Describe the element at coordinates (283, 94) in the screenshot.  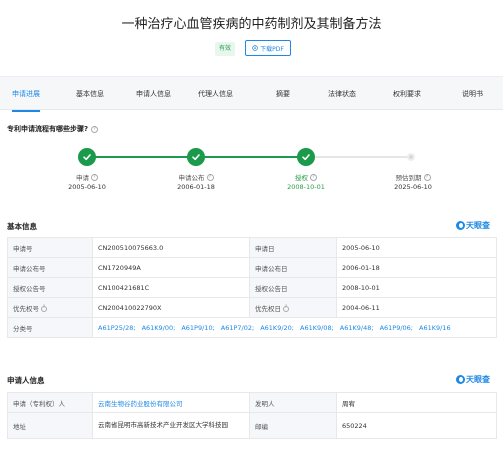
I see `tab-abstract: 摘要` at that location.